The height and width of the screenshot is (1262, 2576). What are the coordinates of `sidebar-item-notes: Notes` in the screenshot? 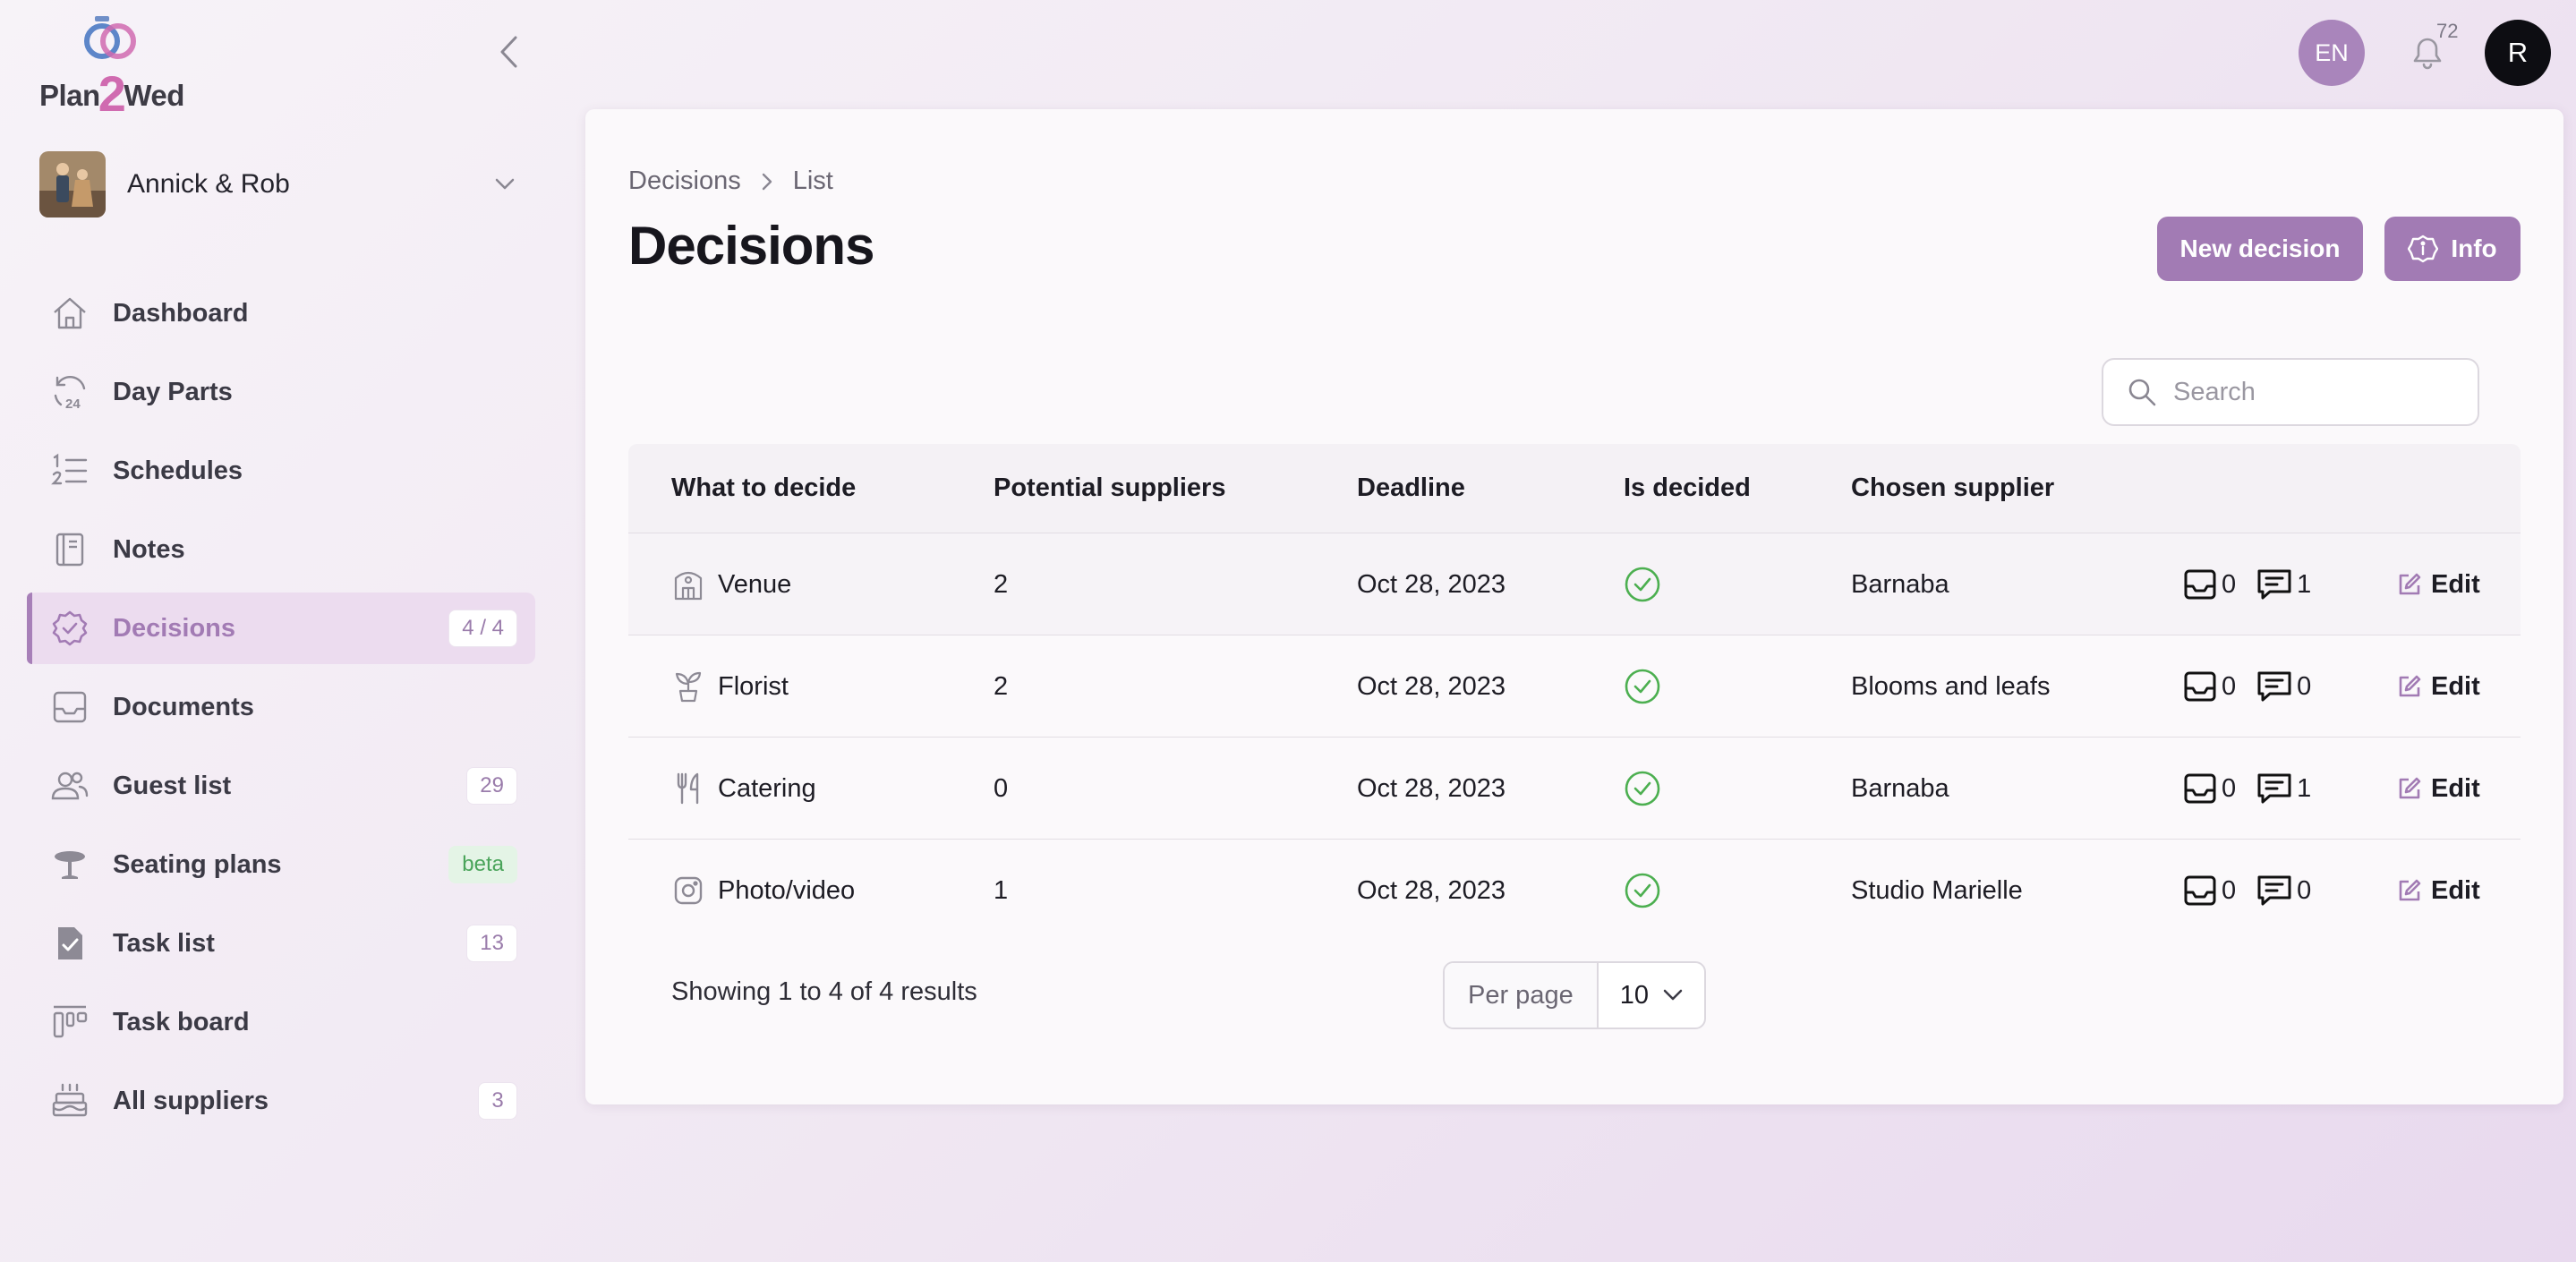 It's located at (281, 549).